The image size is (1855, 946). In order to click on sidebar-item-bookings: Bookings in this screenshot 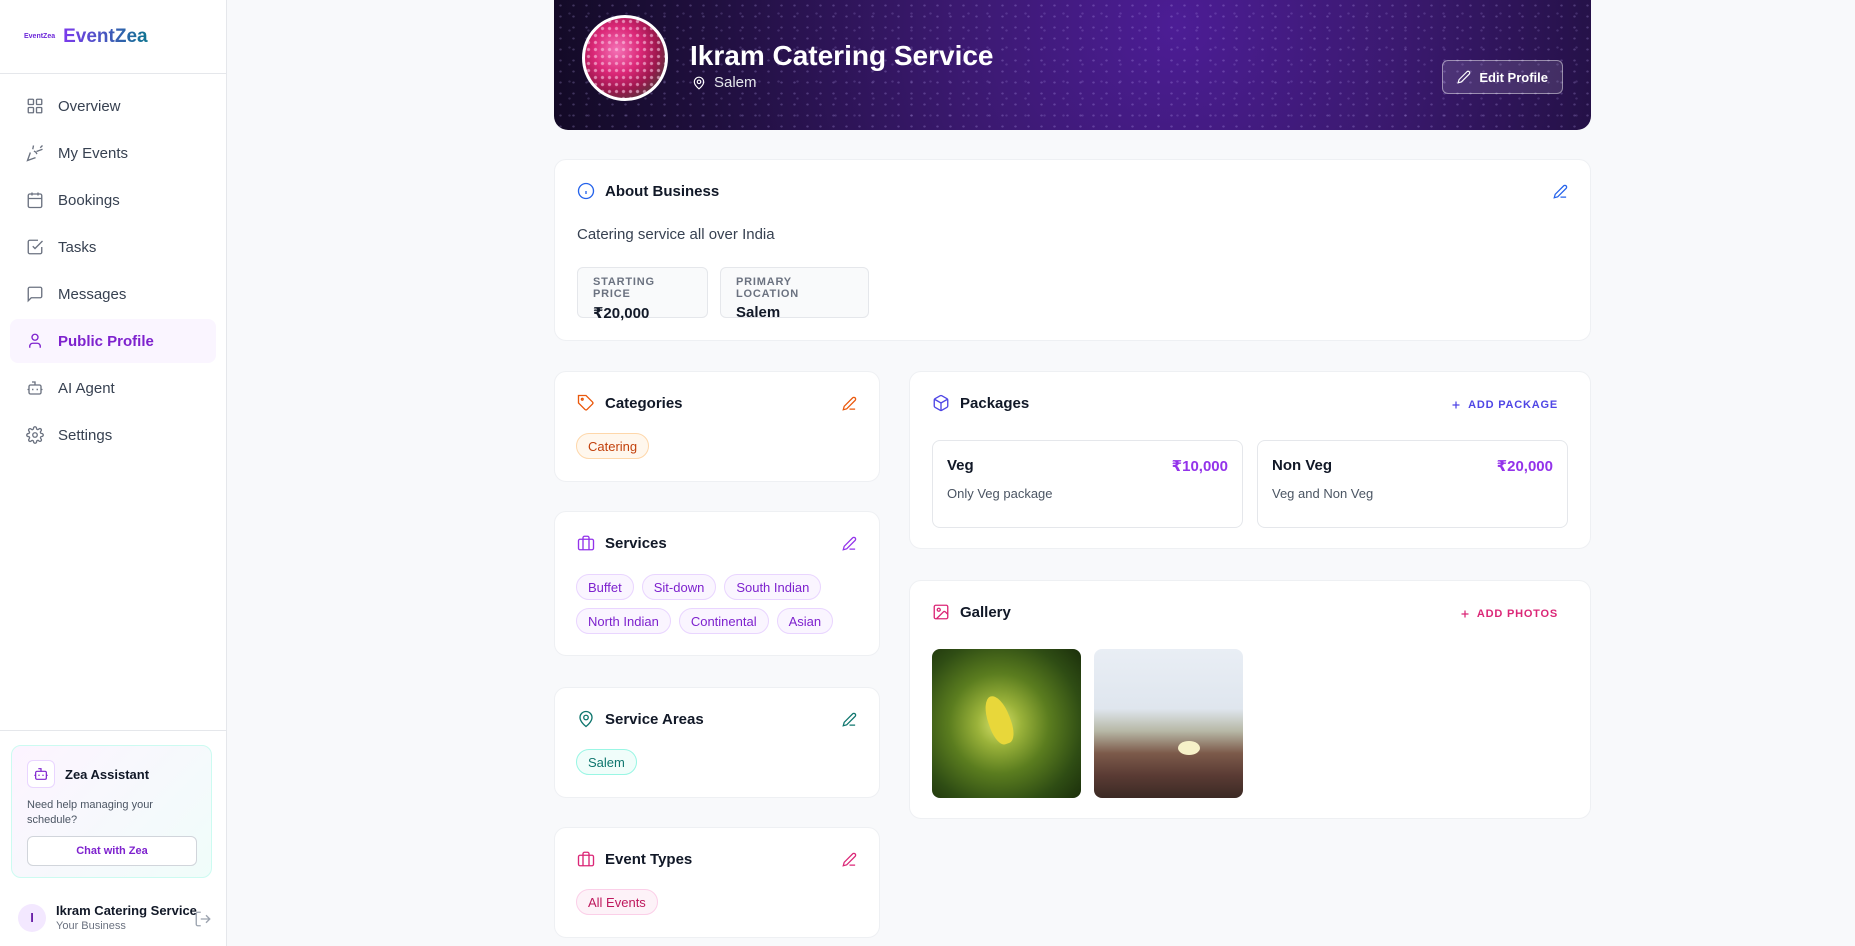, I will do `click(113, 200)`.